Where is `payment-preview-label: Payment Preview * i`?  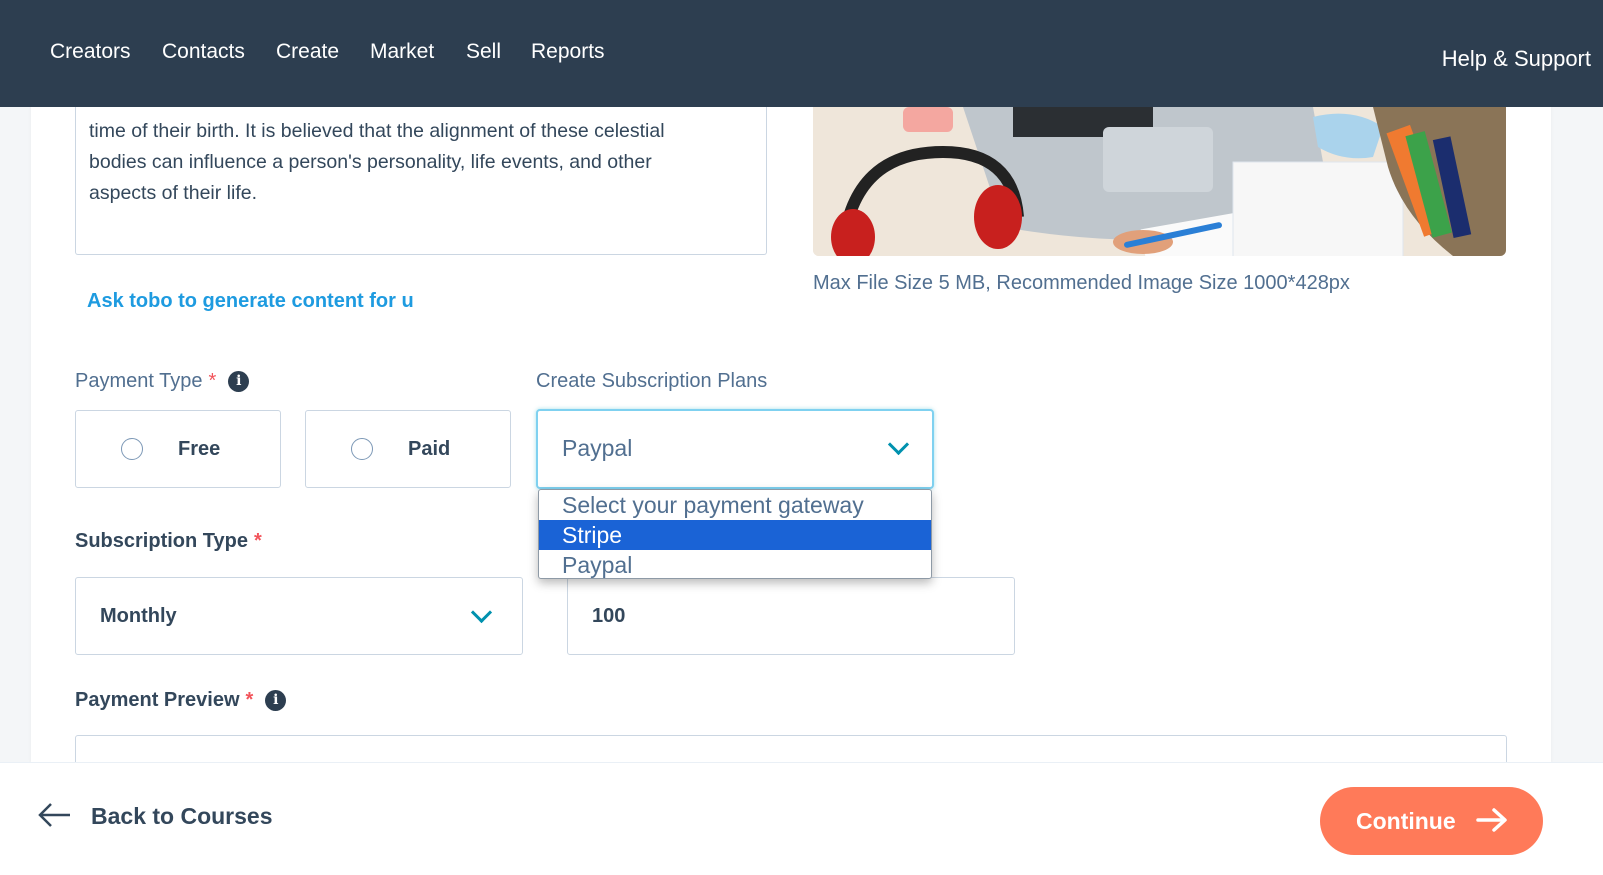
payment-preview-label: Payment Preview * i is located at coordinates (181, 700).